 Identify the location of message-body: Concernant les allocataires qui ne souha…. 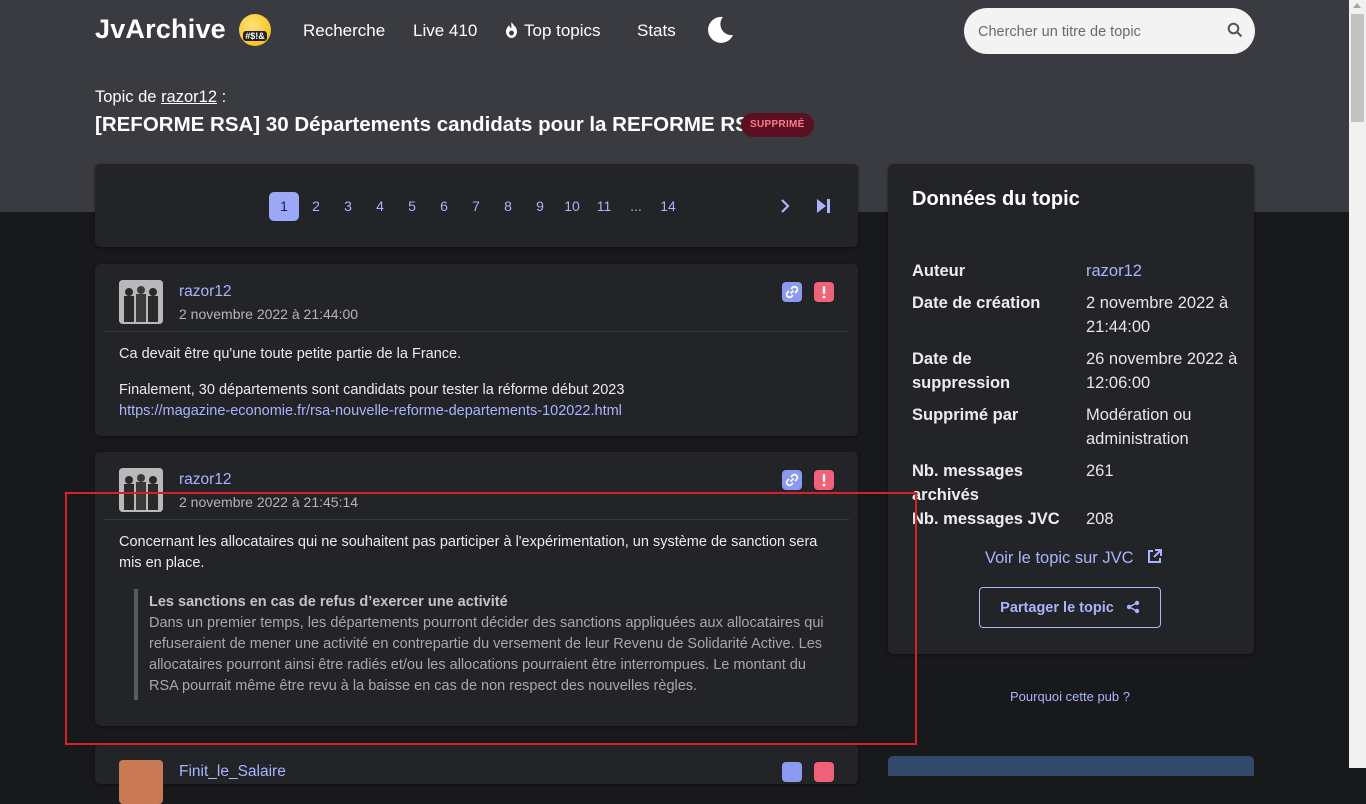
(476, 616).